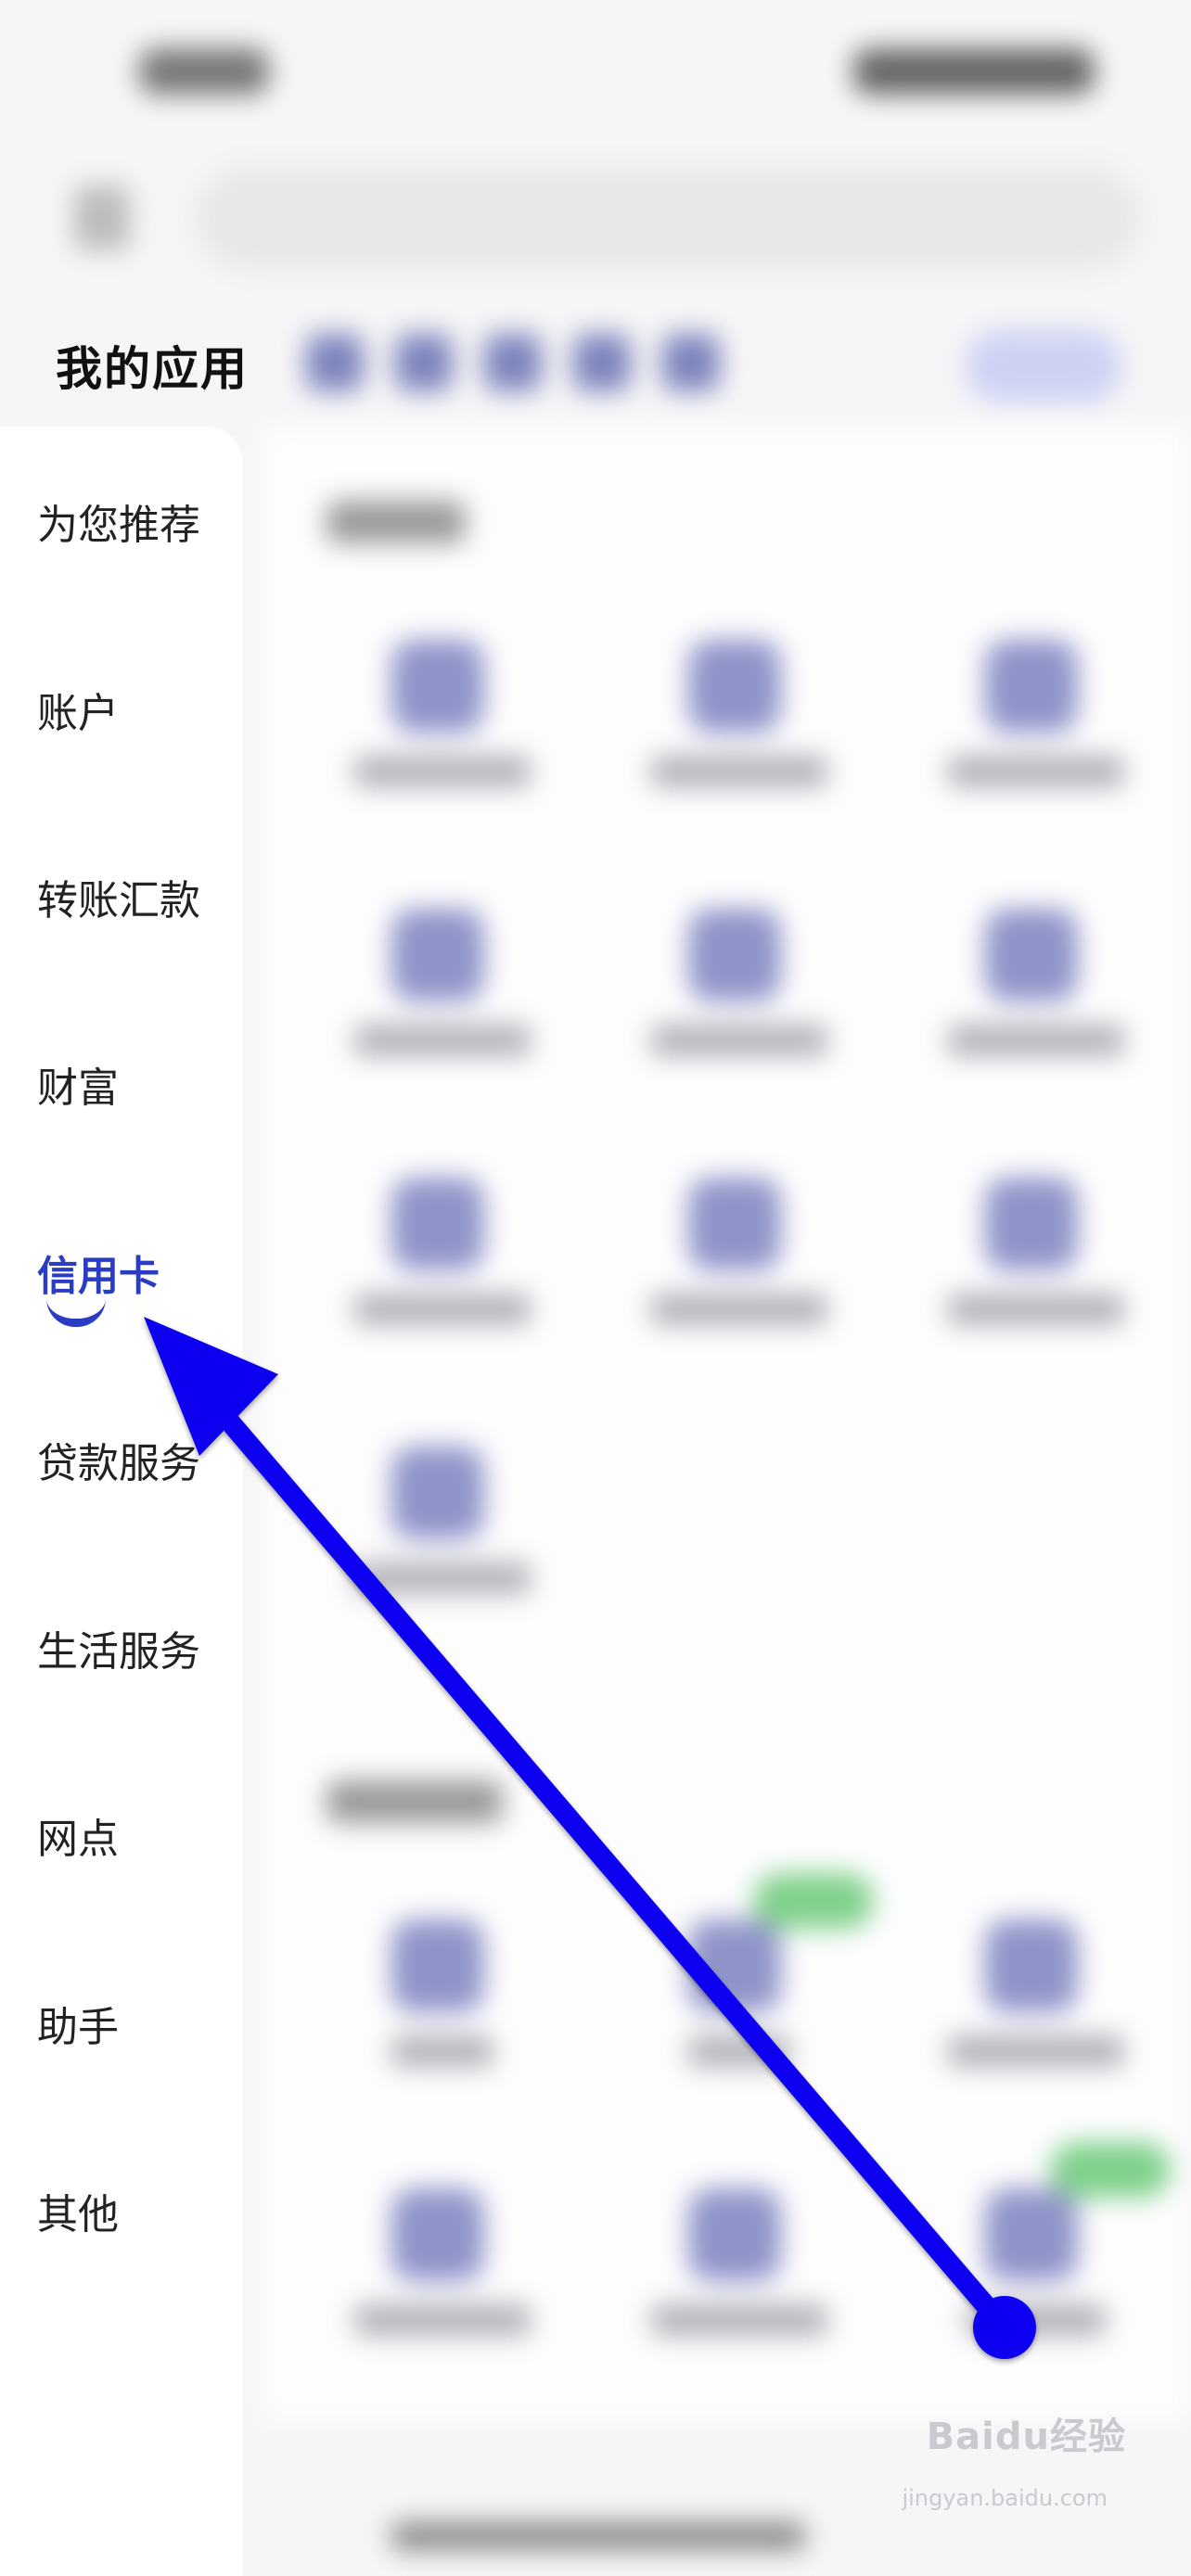 This screenshot has height=2576, width=1191. What do you see at coordinates (668, 218) in the screenshot?
I see `search-input` at bounding box center [668, 218].